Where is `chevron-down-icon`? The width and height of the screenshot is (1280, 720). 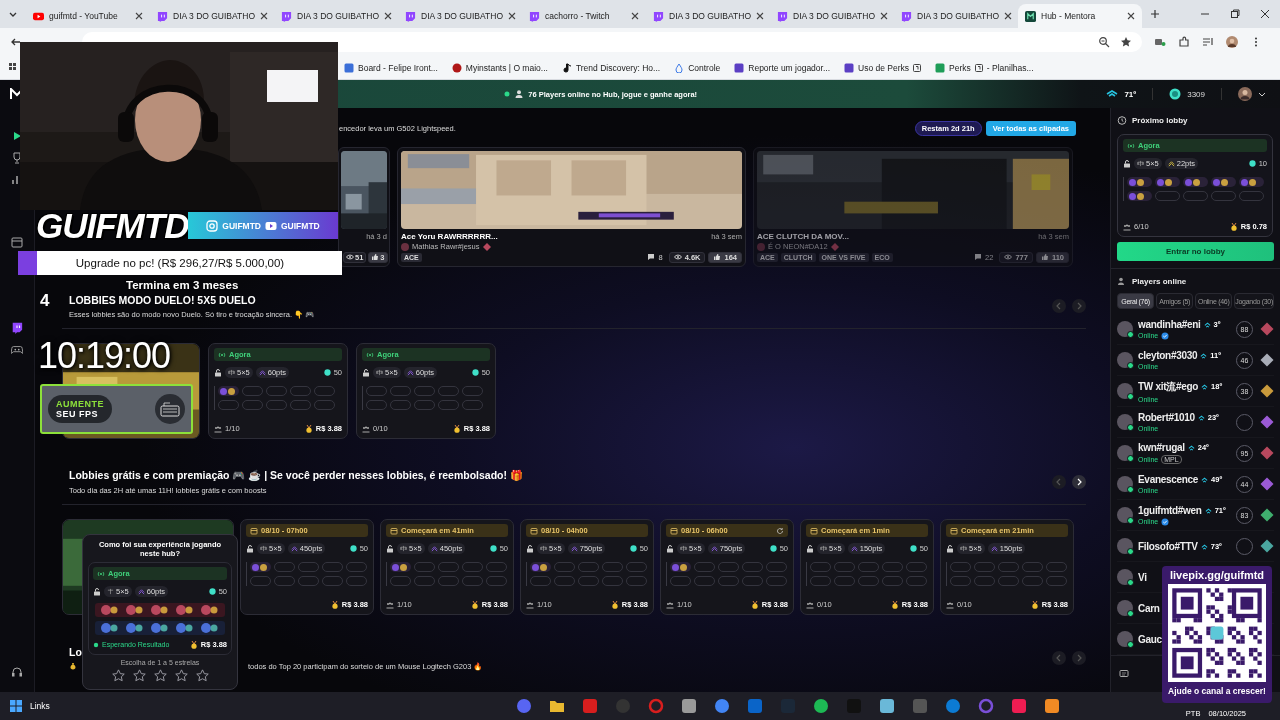
chevron-down-icon is located at coordinates (1262, 94).